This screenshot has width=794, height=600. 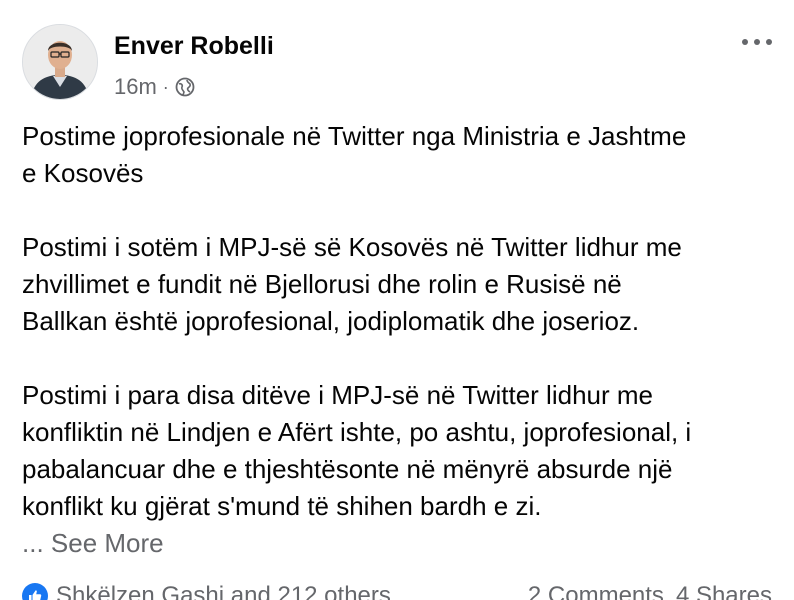 I want to click on engagement-counts: 2 Comments 4 Shares, so click(x=650, y=591).